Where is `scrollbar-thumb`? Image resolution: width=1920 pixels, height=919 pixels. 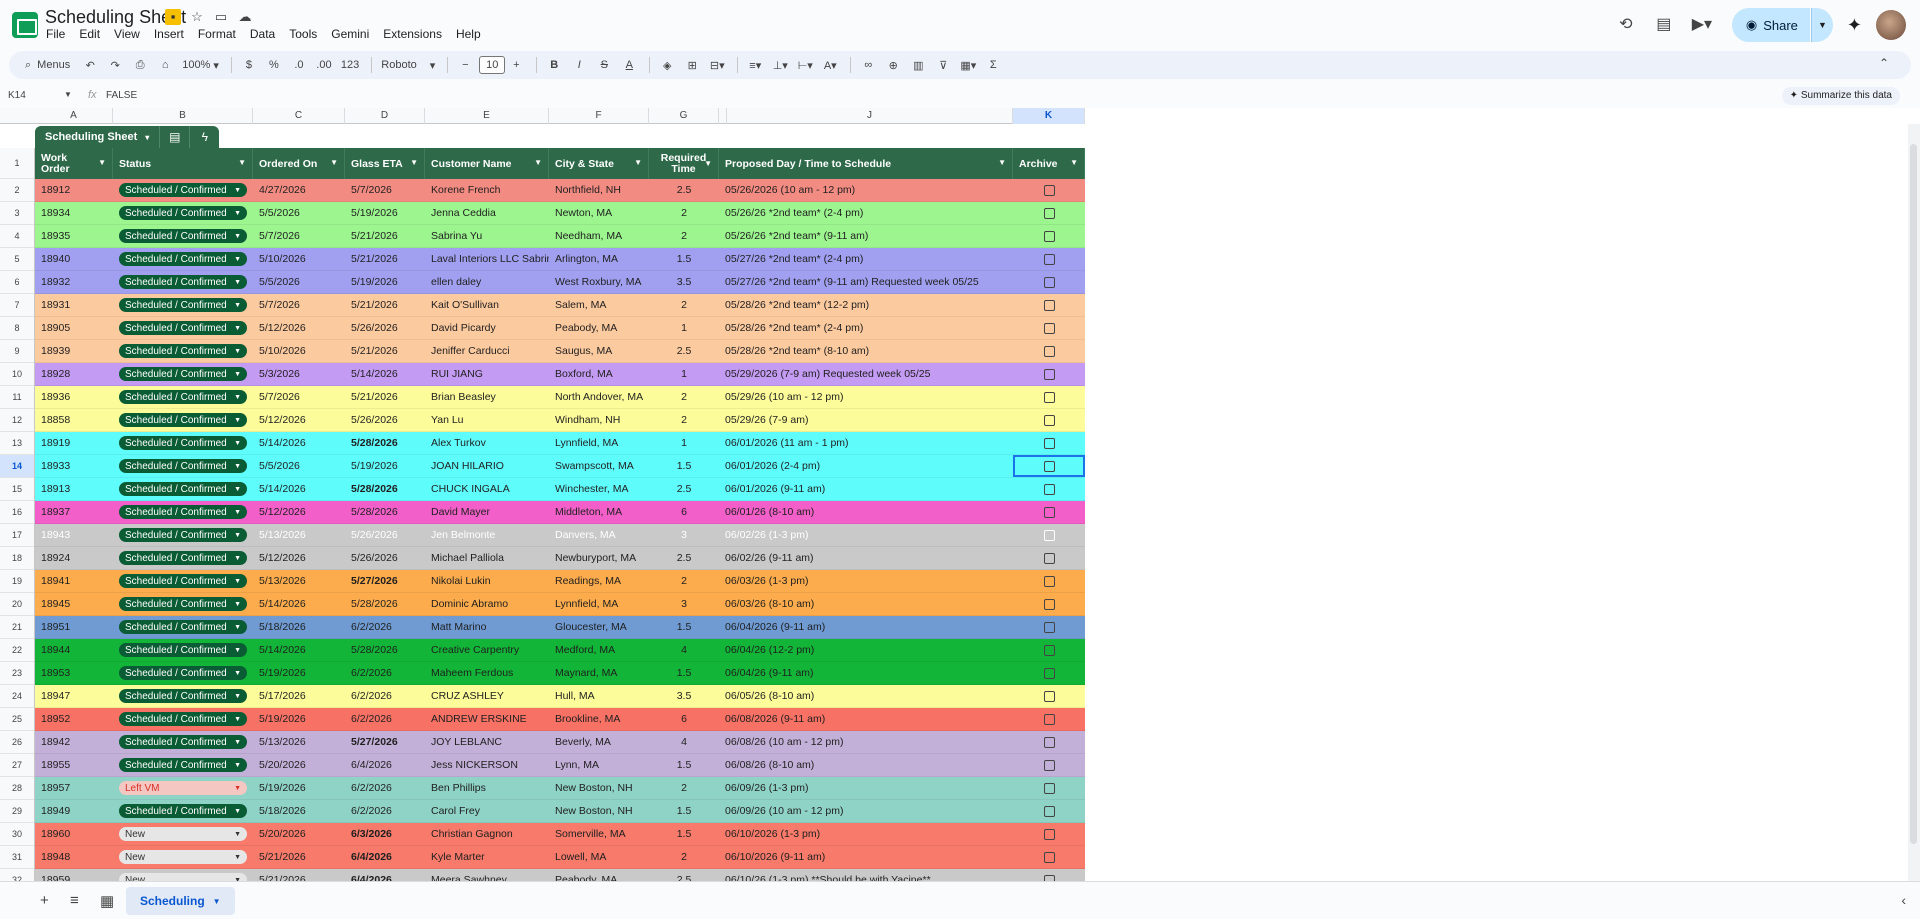 scrollbar-thumb is located at coordinates (1913, 494).